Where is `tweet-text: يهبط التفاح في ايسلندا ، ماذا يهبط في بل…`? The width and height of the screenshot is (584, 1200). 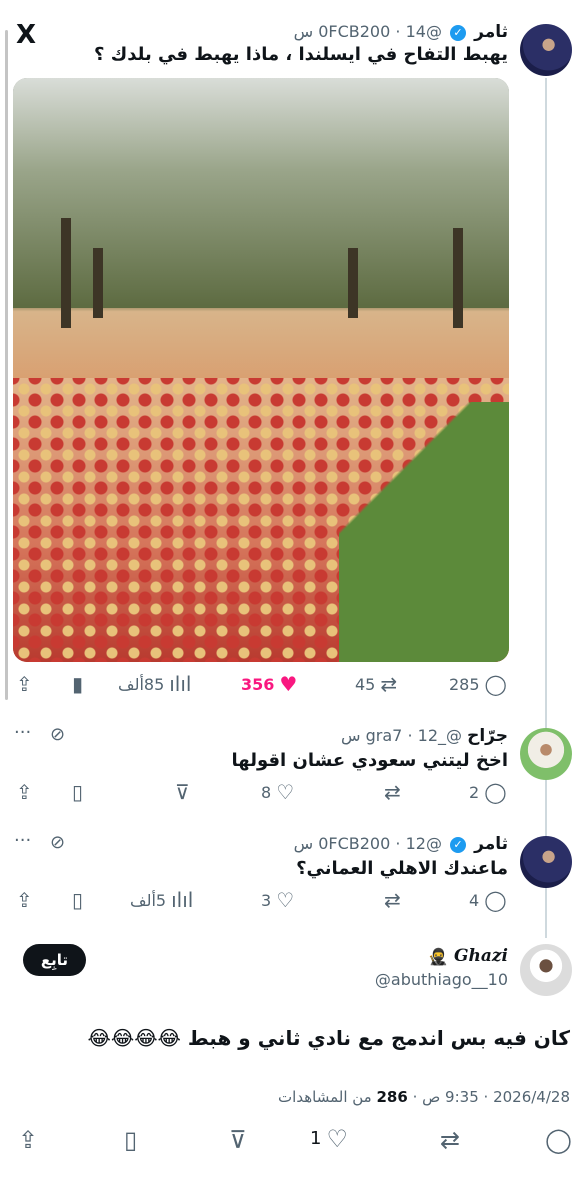
tweet-text: يهبط التفاح في ايسلندا ، ماذا يهبط في بل… is located at coordinates (301, 54).